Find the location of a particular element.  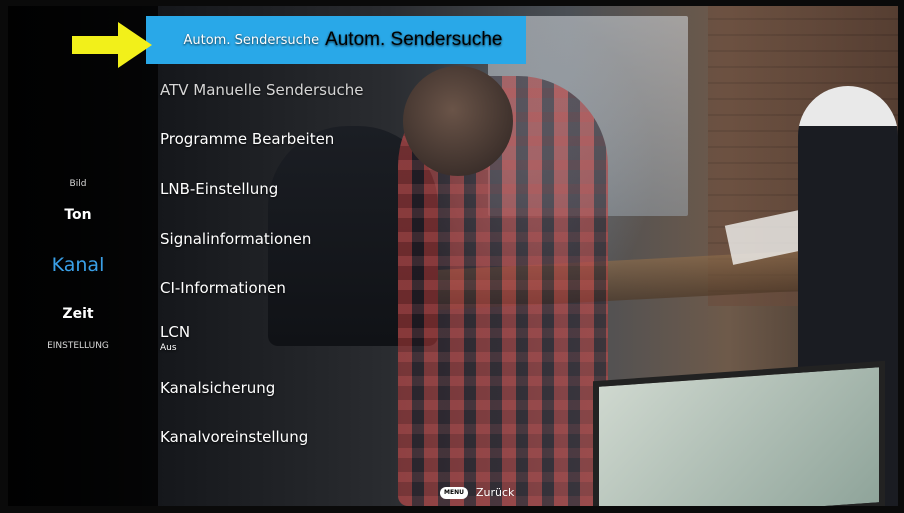

menu-item-lnb-settings: LNB-Einstellung is located at coordinates (336, 189).